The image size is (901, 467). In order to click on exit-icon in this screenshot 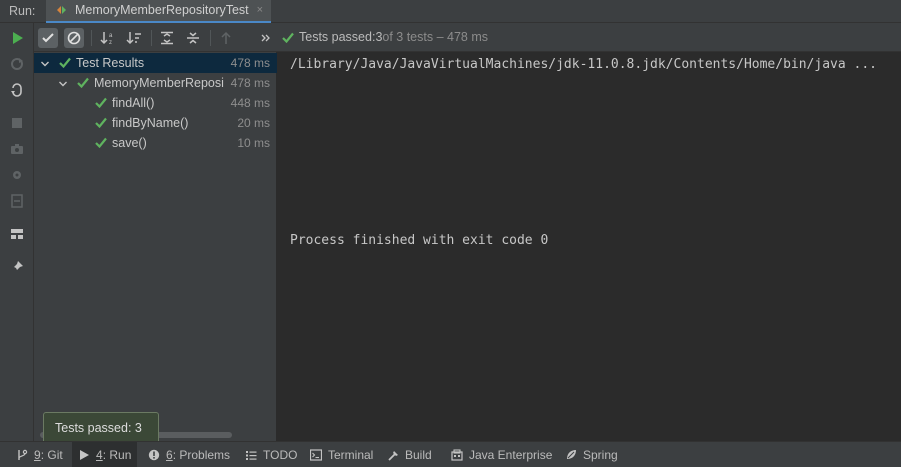, I will do `click(17, 201)`.